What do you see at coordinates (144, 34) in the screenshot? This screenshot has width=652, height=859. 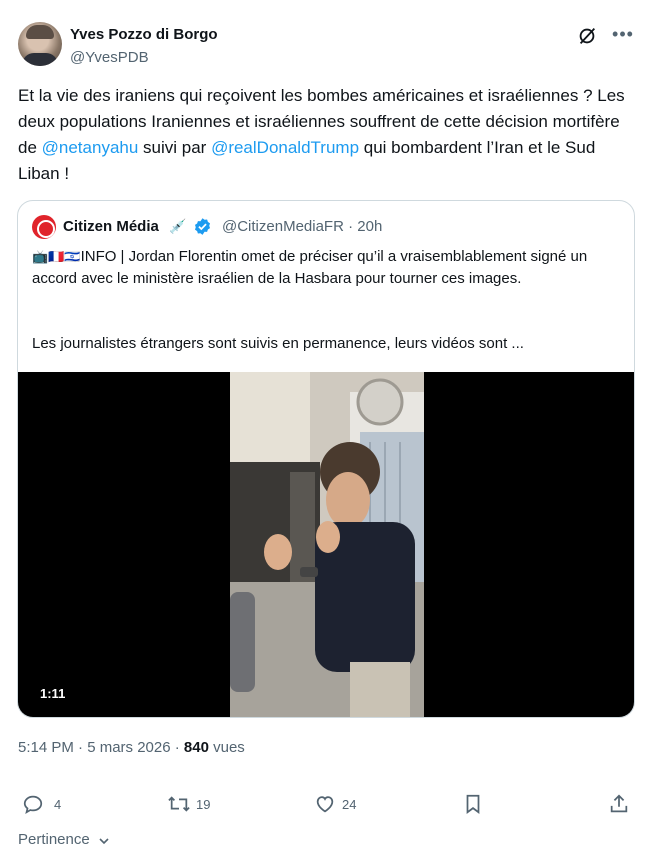 I see `author-name: Yves Pozzo di Borgo` at bounding box center [144, 34].